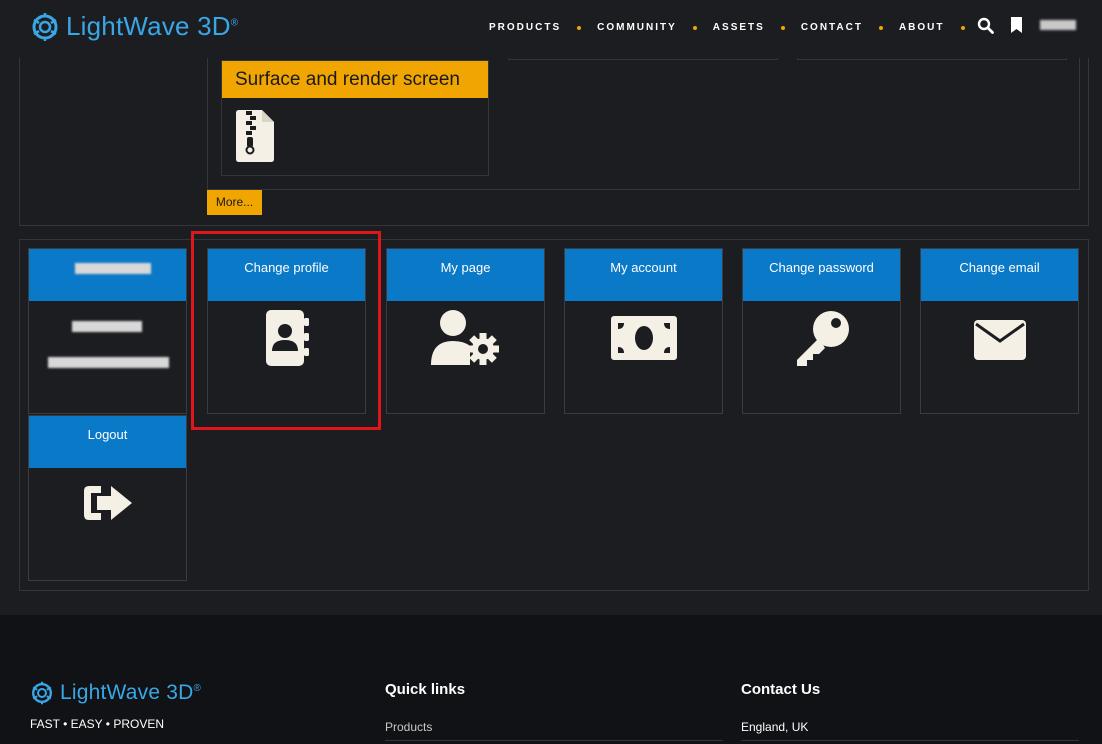  I want to click on logout-label: Logout, so click(107, 442).